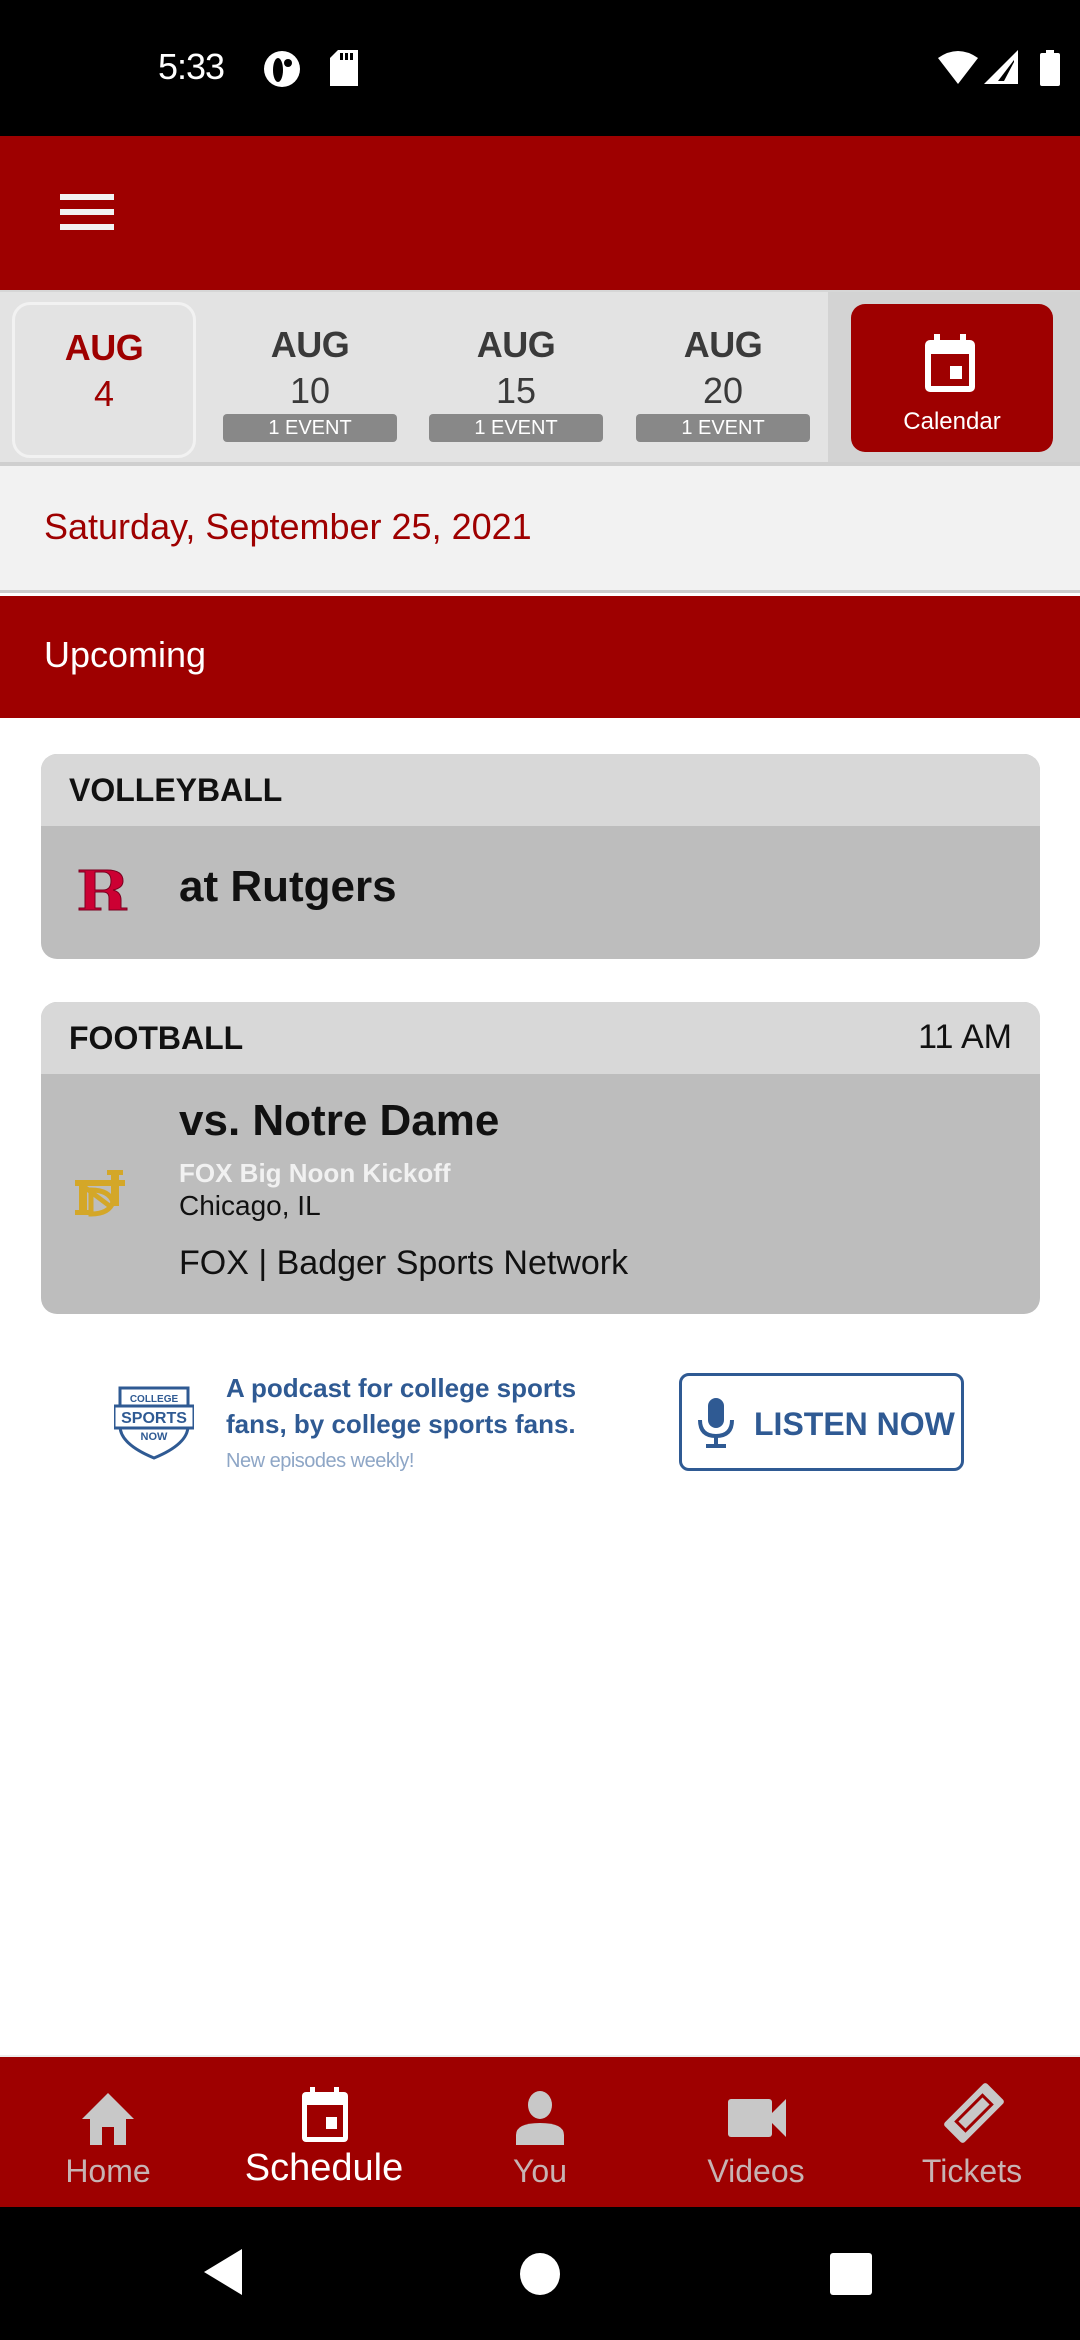 This screenshot has height=2340, width=1080. Describe the element at coordinates (716, 1423) in the screenshot. I see `microphone-icon` at that location.